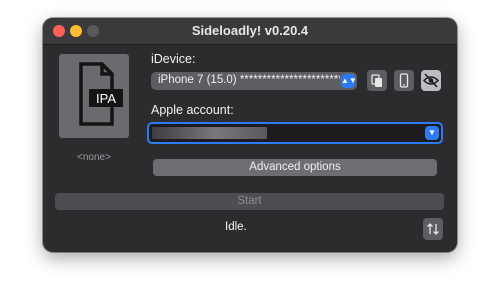 The height and width of the screenshot is (285, 500). I want to click on apple-account-label: Apple account:, so click(192, 110).